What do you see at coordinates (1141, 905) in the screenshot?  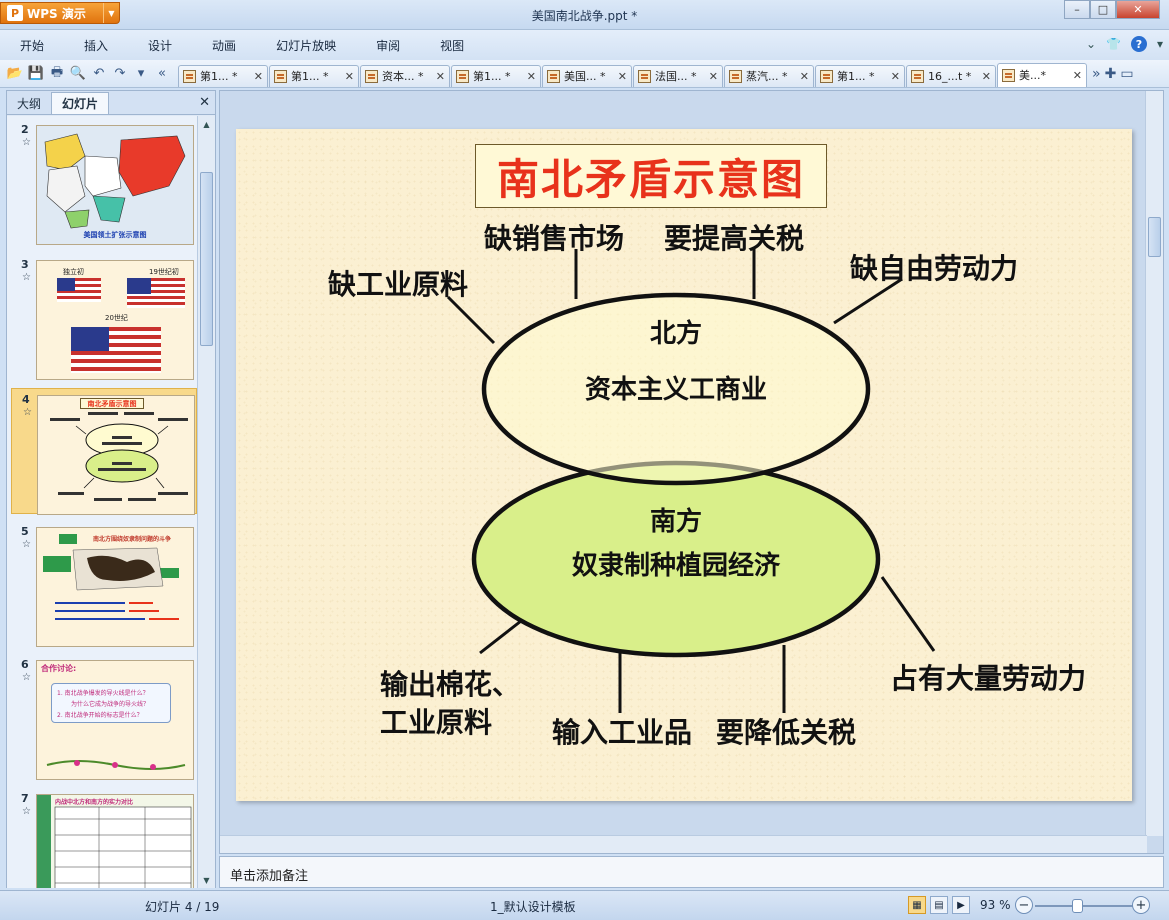 I see `zoom-in-icon: +` at bounding box center [1141, 905].